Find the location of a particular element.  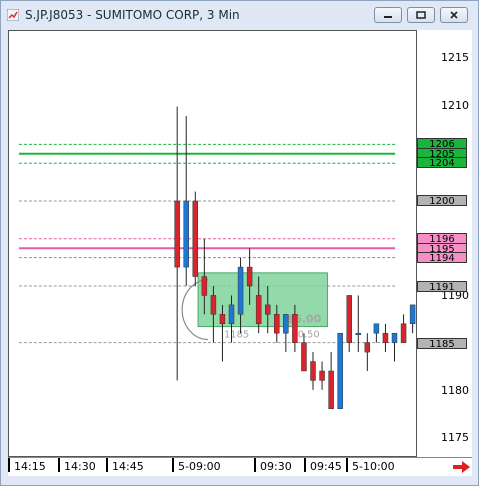

price-tick-label: 1180 is located at coordinates (455, 390).